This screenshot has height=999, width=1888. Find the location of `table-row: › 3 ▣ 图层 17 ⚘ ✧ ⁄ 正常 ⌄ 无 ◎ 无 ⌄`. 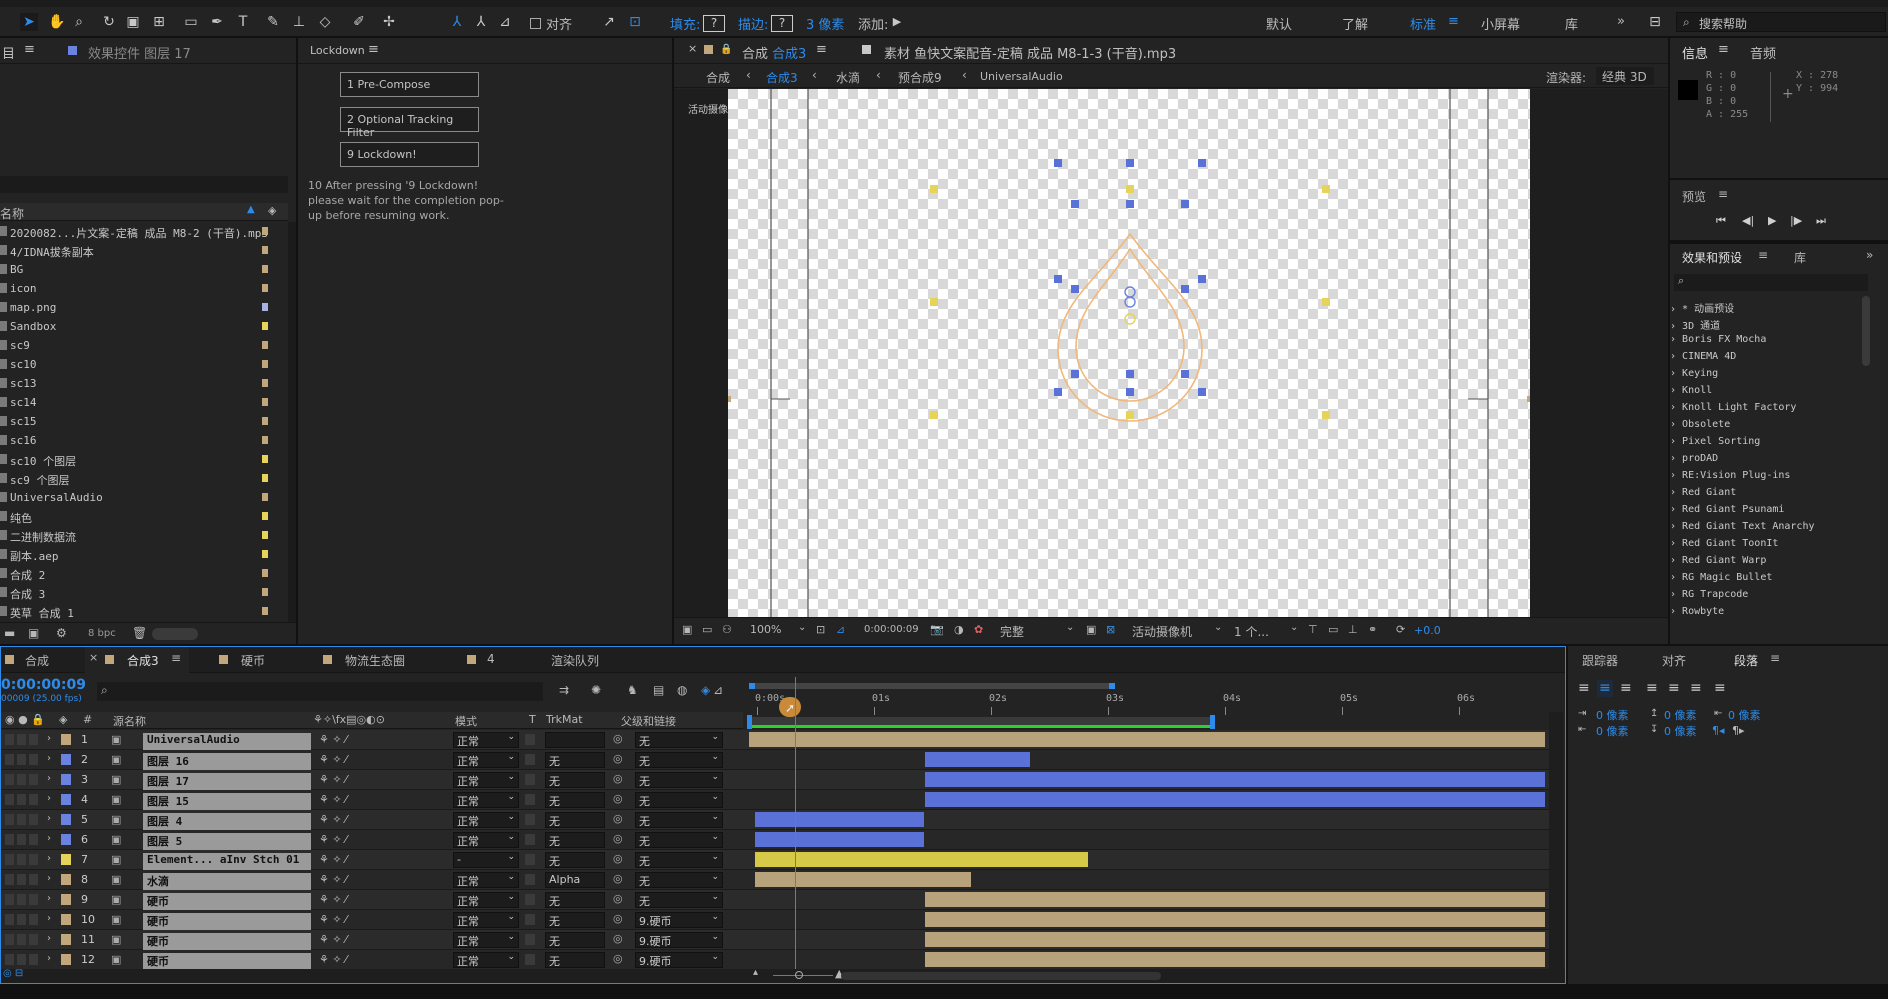

table-row: › 3 ▣ 图层 17 ⚘ ✧ ⁄ 正常 ⌄ 无 ◎ 无 ⌄ is located at coordinates (781, 780).